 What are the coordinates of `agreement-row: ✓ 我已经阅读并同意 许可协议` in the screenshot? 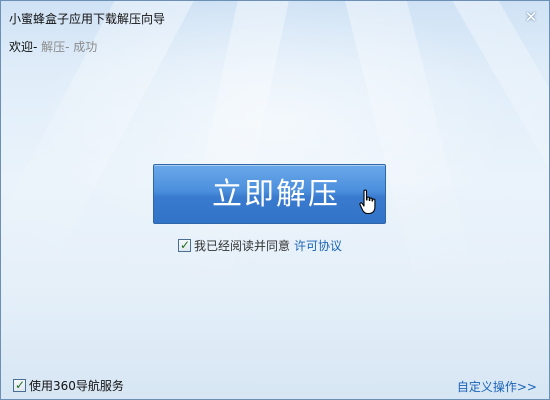 It's located at (260, 245).